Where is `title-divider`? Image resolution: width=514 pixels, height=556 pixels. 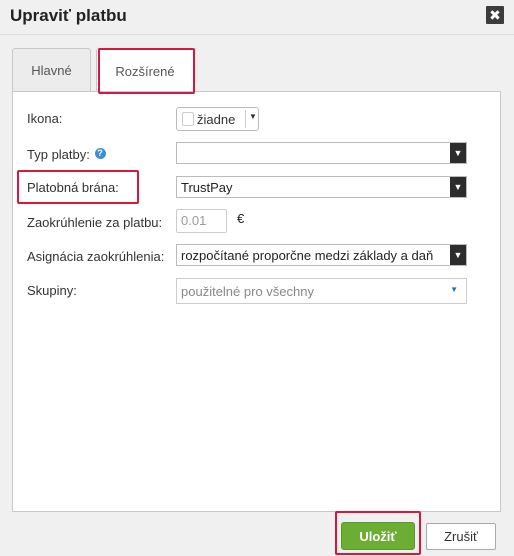 title-divider is located at coordinates (257, 34).